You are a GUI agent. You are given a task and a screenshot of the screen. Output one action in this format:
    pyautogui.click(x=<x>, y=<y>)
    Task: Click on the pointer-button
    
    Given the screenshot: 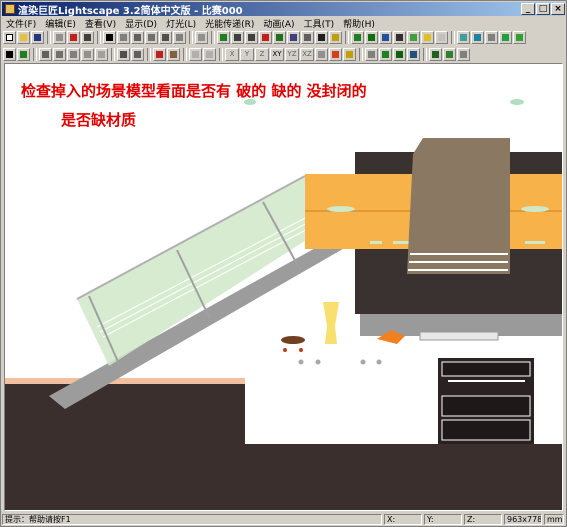 What is the action you would take?
    pyautogui.click(x=9, y=54)
    